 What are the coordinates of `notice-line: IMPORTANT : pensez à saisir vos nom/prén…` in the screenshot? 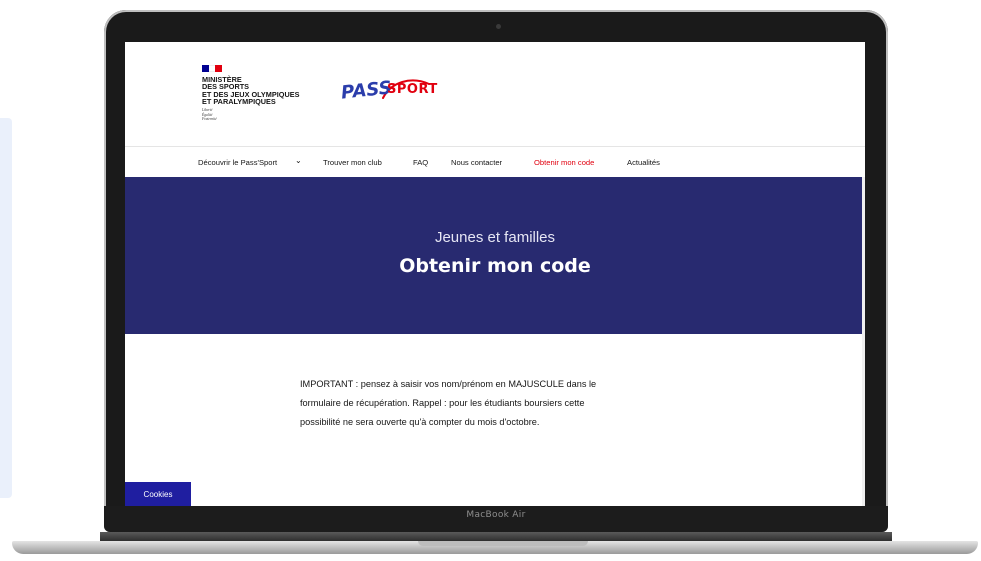 It's located at (448, 384).